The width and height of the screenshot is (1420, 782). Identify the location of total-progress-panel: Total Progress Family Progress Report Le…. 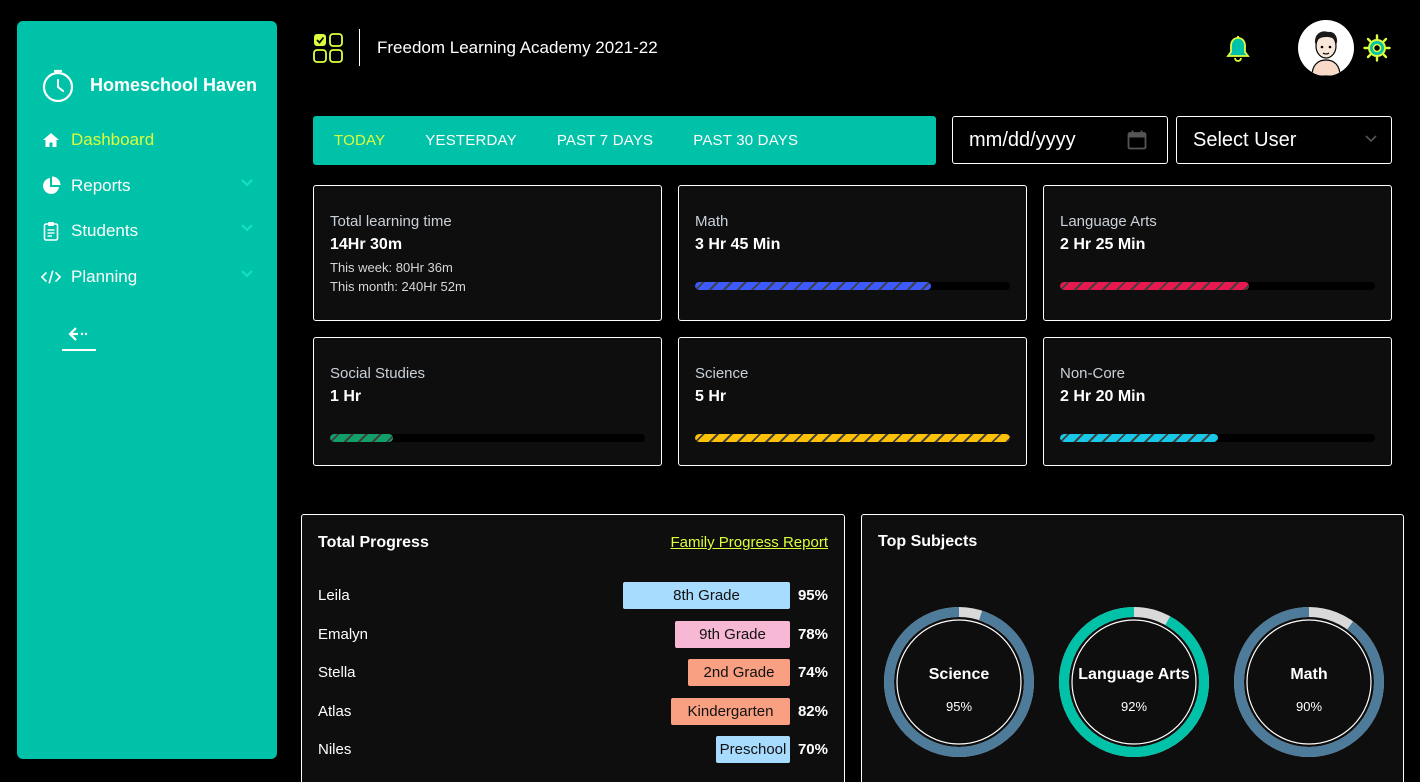
(573, 648).